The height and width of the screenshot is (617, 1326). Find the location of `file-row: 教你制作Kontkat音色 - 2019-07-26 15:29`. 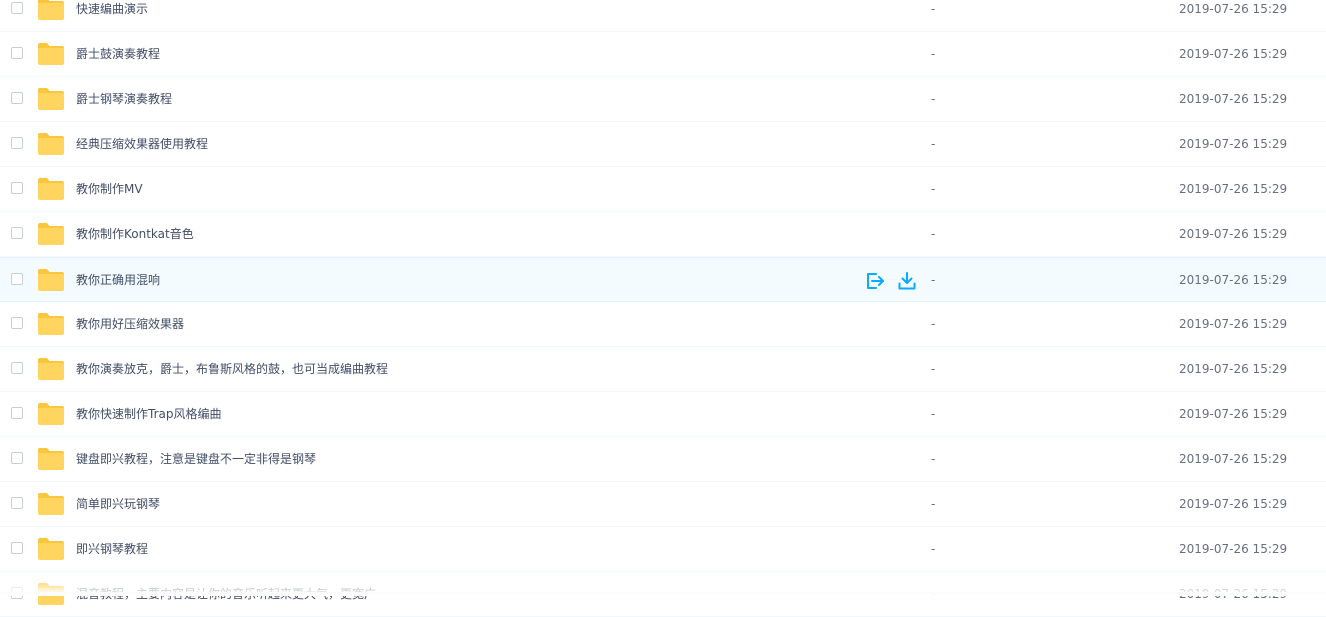

file-row: 教你制作Kontkat音色 - 2019-07-26 15:29 is located at coordinates (663, 234).